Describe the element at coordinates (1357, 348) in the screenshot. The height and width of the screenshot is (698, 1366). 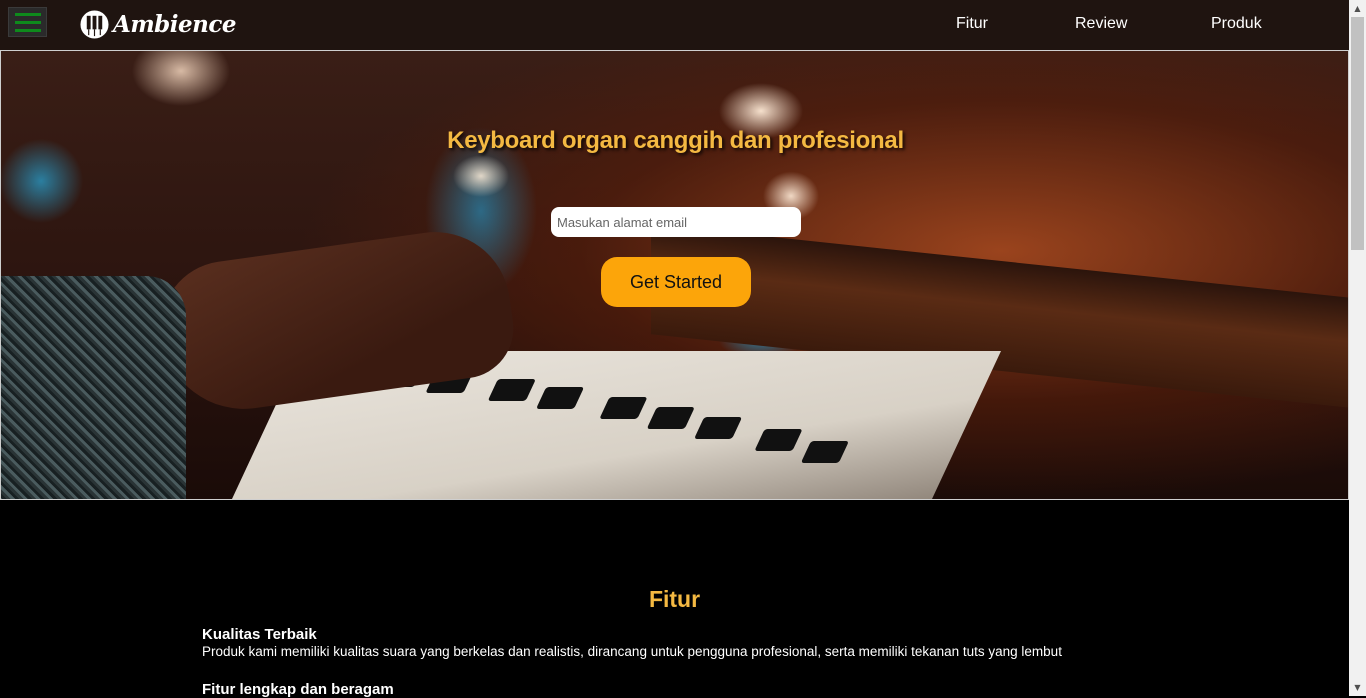
I see `vertical-scrollbar: ▲ ▼` at that location.